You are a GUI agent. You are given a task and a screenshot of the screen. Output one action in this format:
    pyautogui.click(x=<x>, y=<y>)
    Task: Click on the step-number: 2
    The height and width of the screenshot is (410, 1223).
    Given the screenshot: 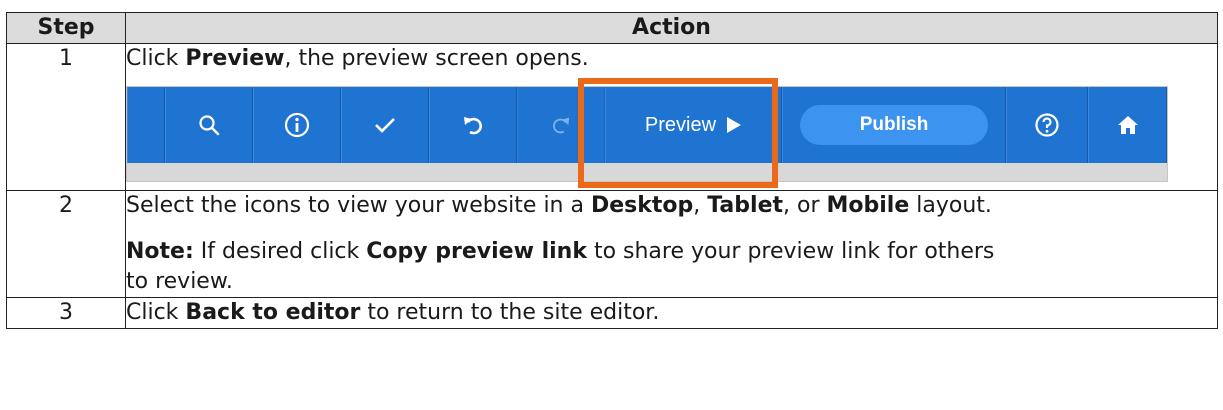 What is the action you would take?
    pyautogui.click(x=66, y=244)
    